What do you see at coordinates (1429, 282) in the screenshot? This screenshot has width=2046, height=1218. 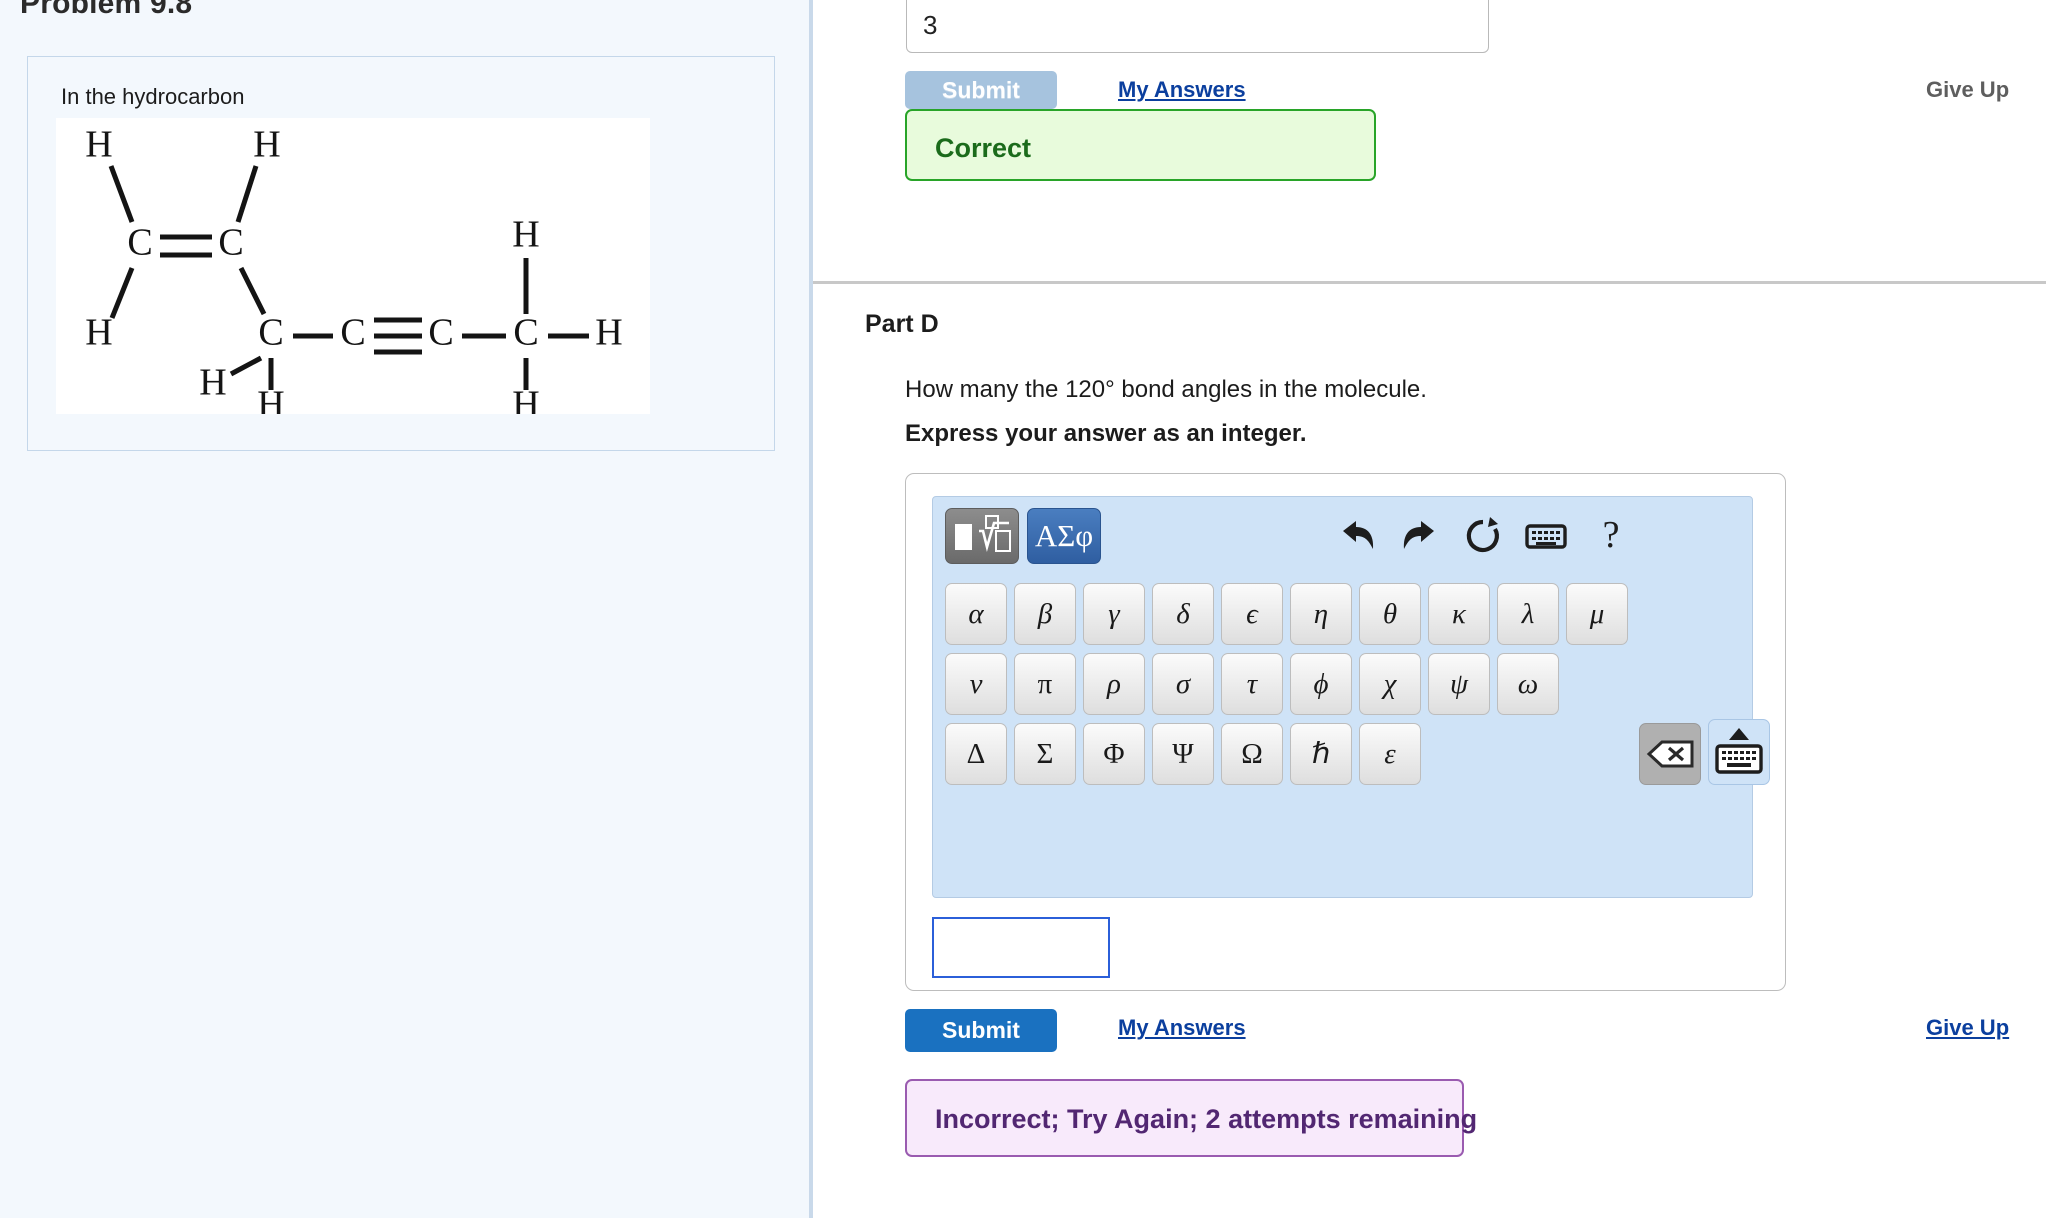 I see `section-divider` at bounding box center [1429, 282].